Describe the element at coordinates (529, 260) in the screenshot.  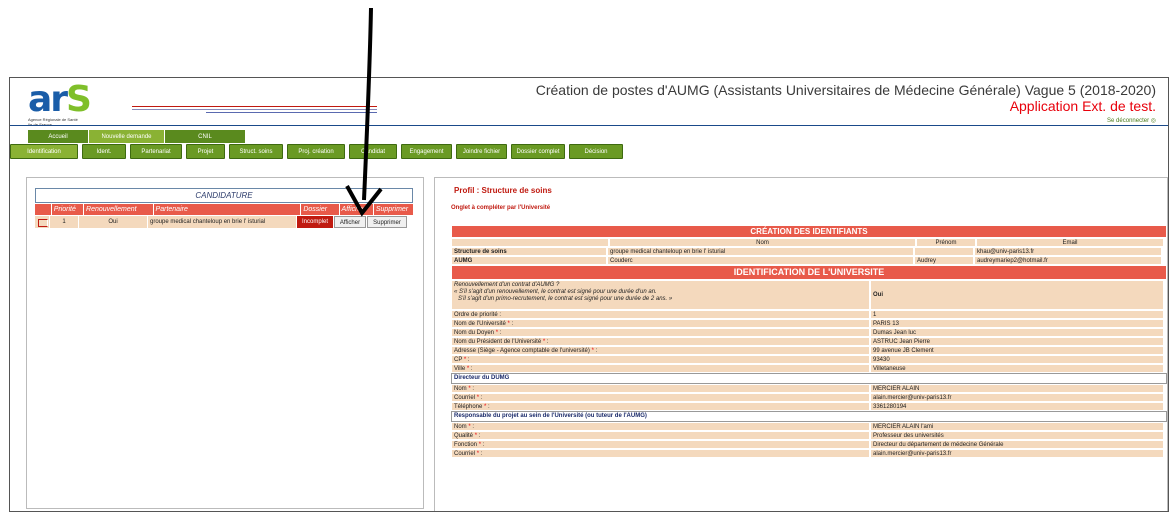
I see `row-label: AUMG` at that location.